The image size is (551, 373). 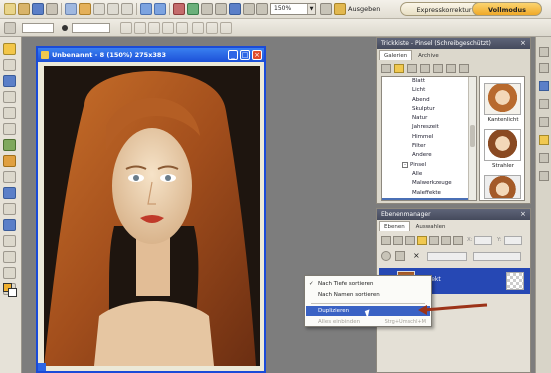 I want to click on cut-icon, so click(x=99, y=9).